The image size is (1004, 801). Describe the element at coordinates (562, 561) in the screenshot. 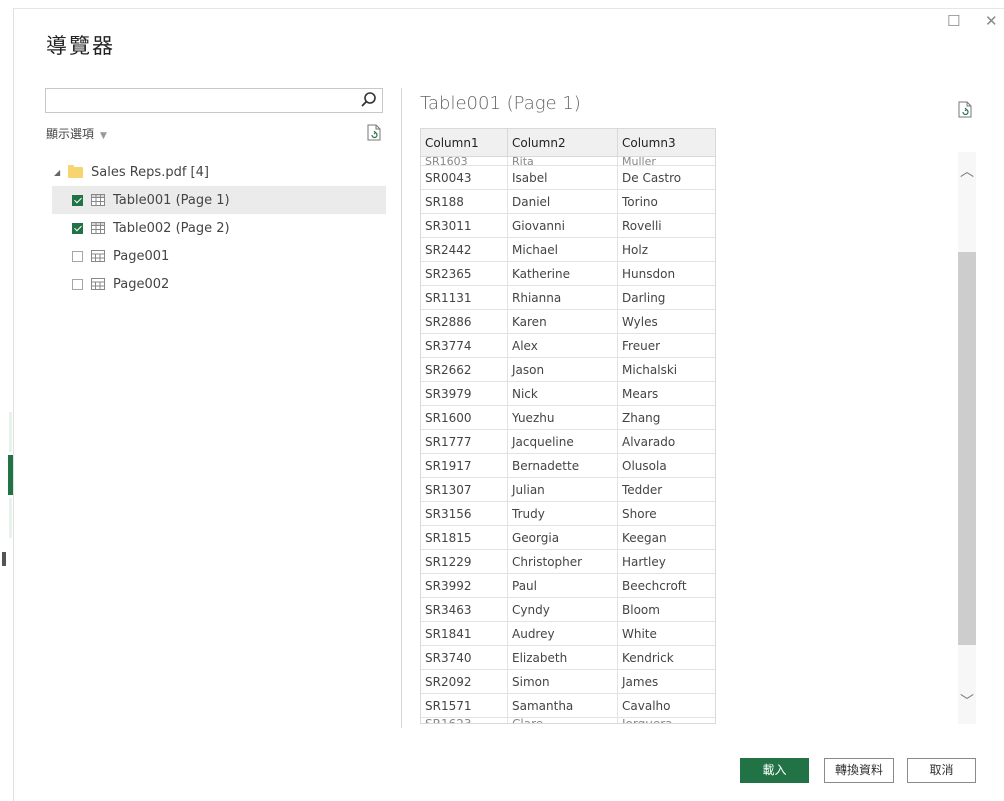

I see `table-cell: Christopher` at that location.